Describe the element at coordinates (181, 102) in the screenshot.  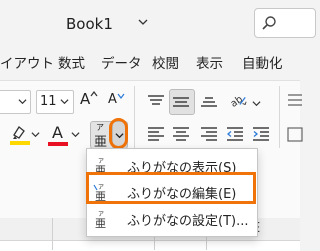
I see `align-middle-icon` at that location.